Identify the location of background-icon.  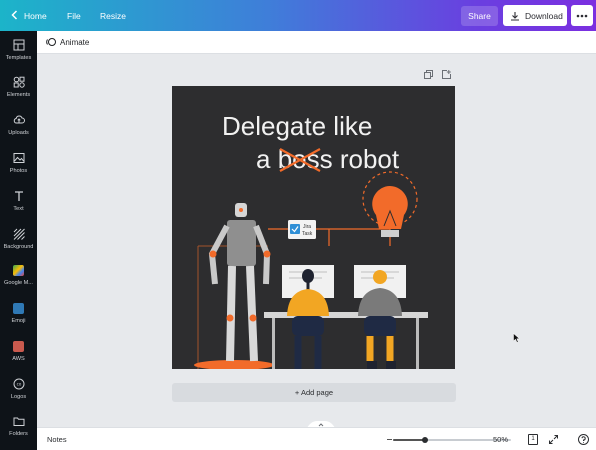
(19, 234).